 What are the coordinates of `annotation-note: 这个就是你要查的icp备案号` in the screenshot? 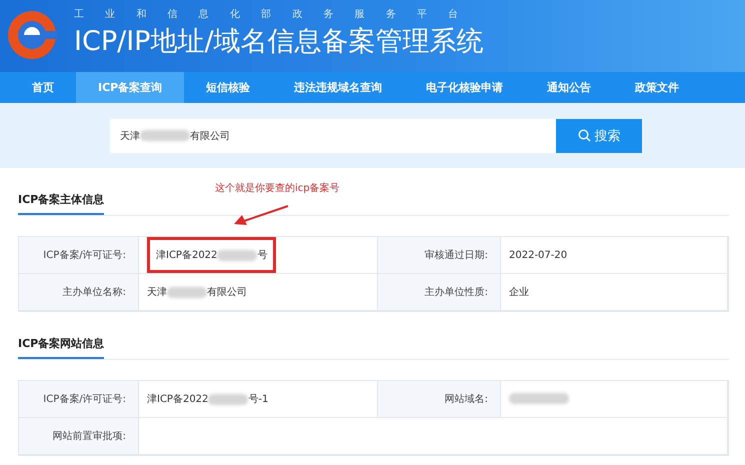 It's located at (277, 188).